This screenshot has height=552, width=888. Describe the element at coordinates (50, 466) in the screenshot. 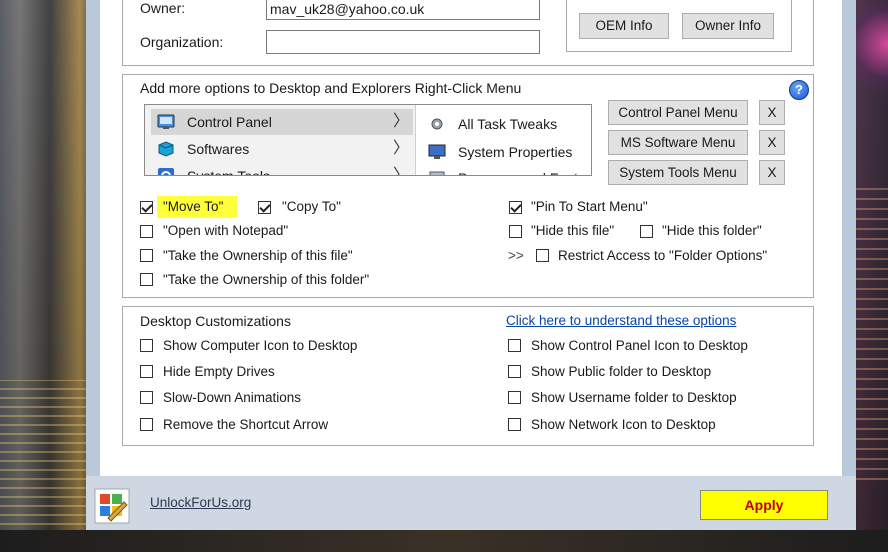

I see `wallpaper-city-lights` at that location.